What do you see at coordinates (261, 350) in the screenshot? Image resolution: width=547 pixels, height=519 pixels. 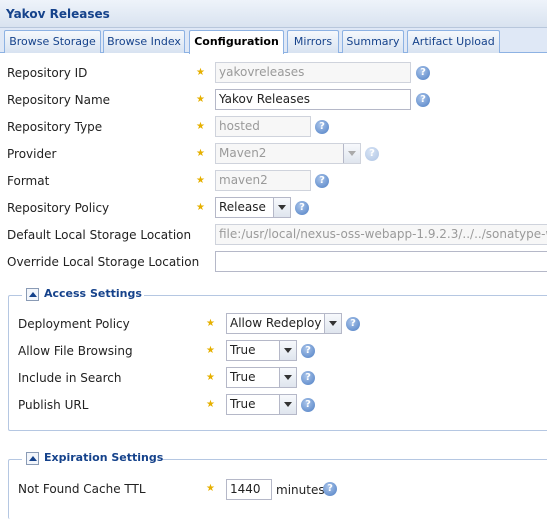 I see `allow-file-browsing-select: True` at bounding box center [261, 350].